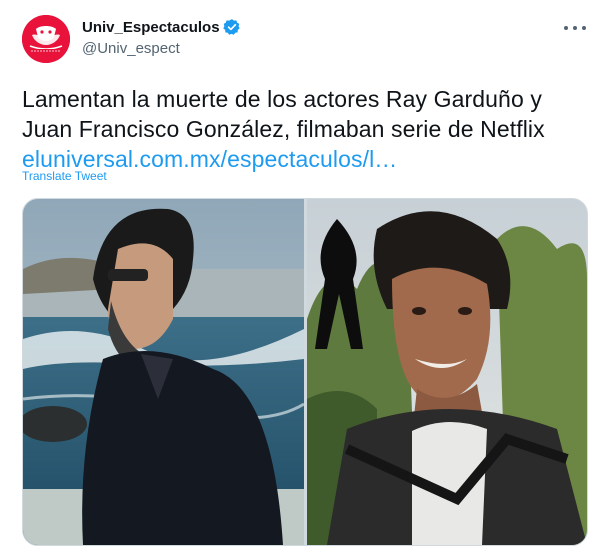  Describe the element at coordinates (131, 48) in the screenshot. I see `handle: @Univ_espect` at that location.